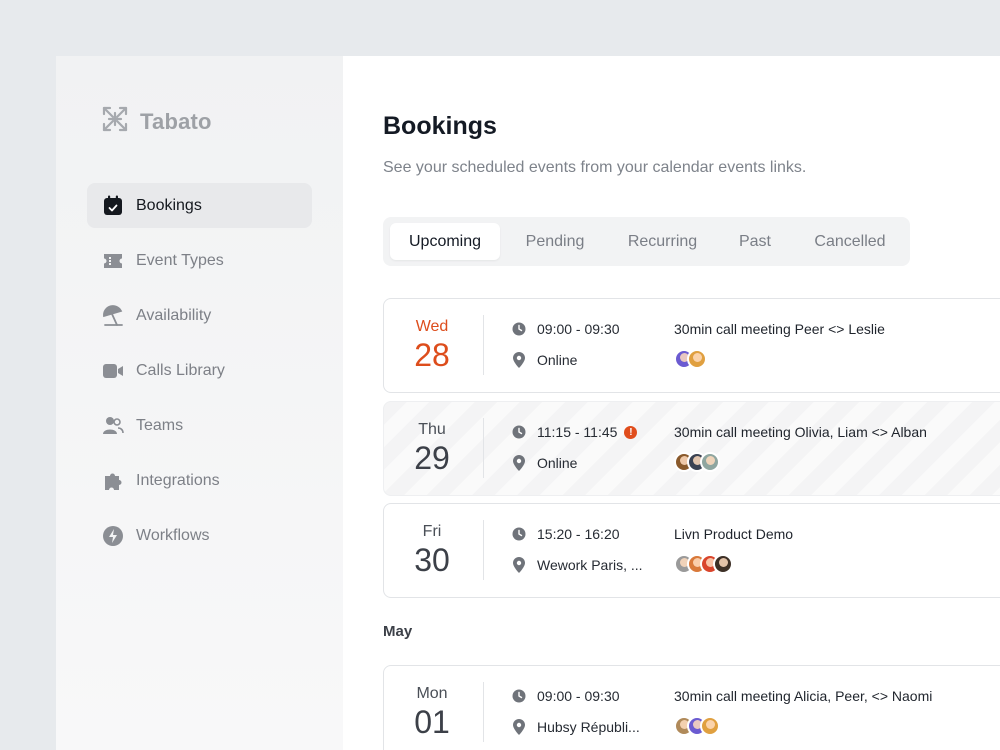 Image resolution: width=1000 pixels, height=750 pixels. I want to click on booking-title: 30min call meeting Peer <> Leslie, so click(779, 329).